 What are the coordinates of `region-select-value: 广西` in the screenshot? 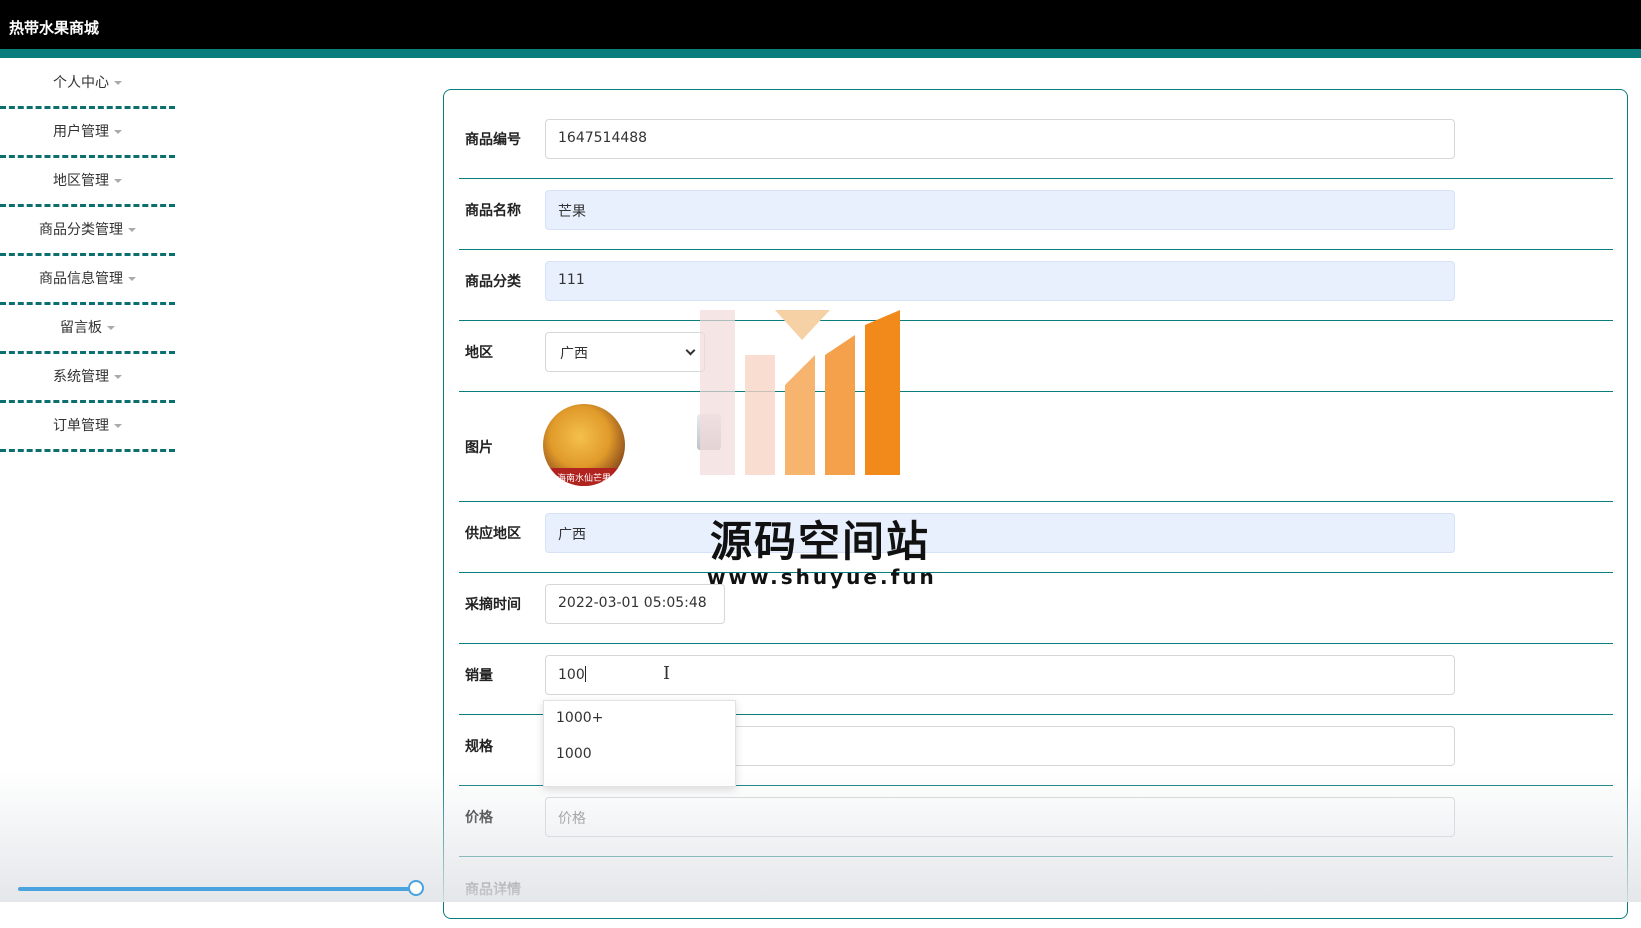 It's located at (574, 354).